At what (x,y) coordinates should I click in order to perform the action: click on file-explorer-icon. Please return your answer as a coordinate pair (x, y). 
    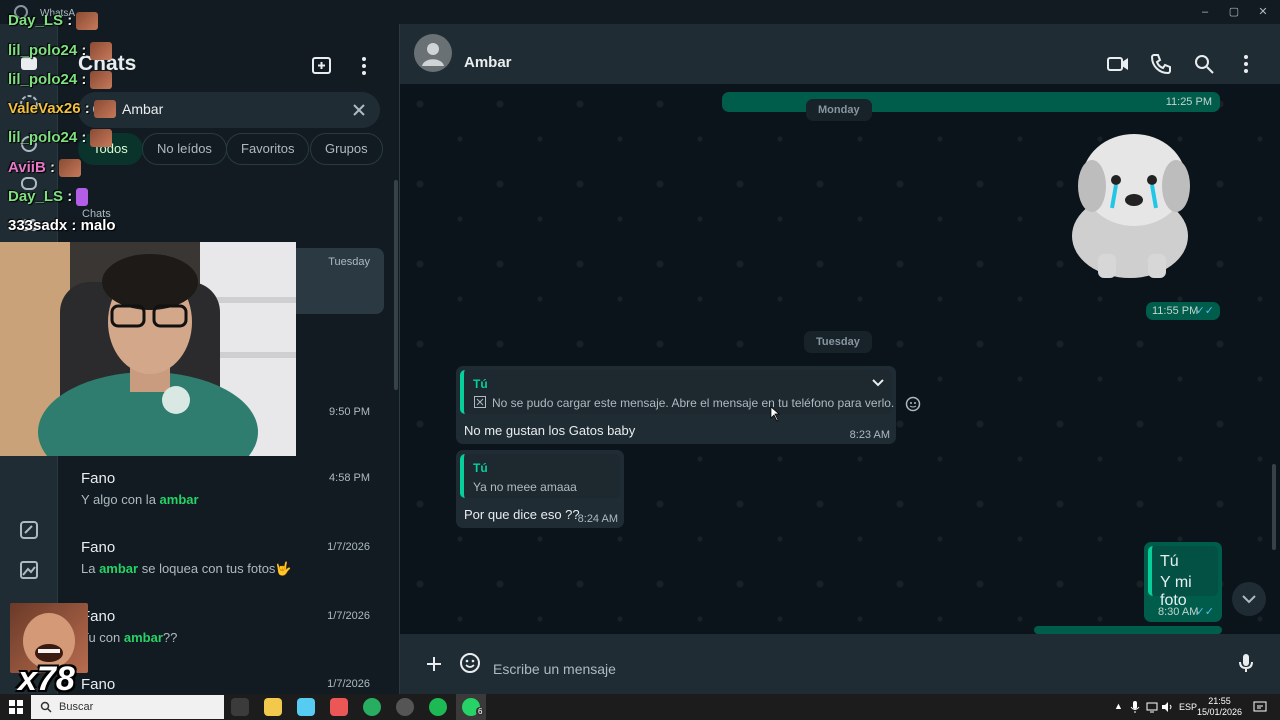
    Looking at the image, I should click on (273, 707).